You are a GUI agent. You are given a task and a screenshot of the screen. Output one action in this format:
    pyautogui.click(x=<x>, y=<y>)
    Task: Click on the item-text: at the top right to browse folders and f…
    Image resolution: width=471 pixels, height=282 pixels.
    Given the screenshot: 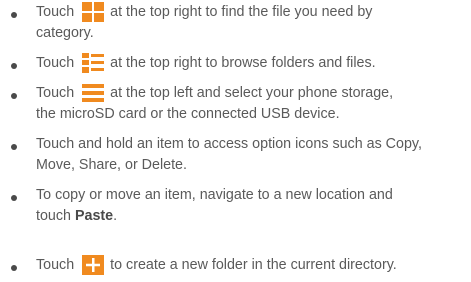 What is the action you would take?
    pyautogui.click(x=243, y=63)
    